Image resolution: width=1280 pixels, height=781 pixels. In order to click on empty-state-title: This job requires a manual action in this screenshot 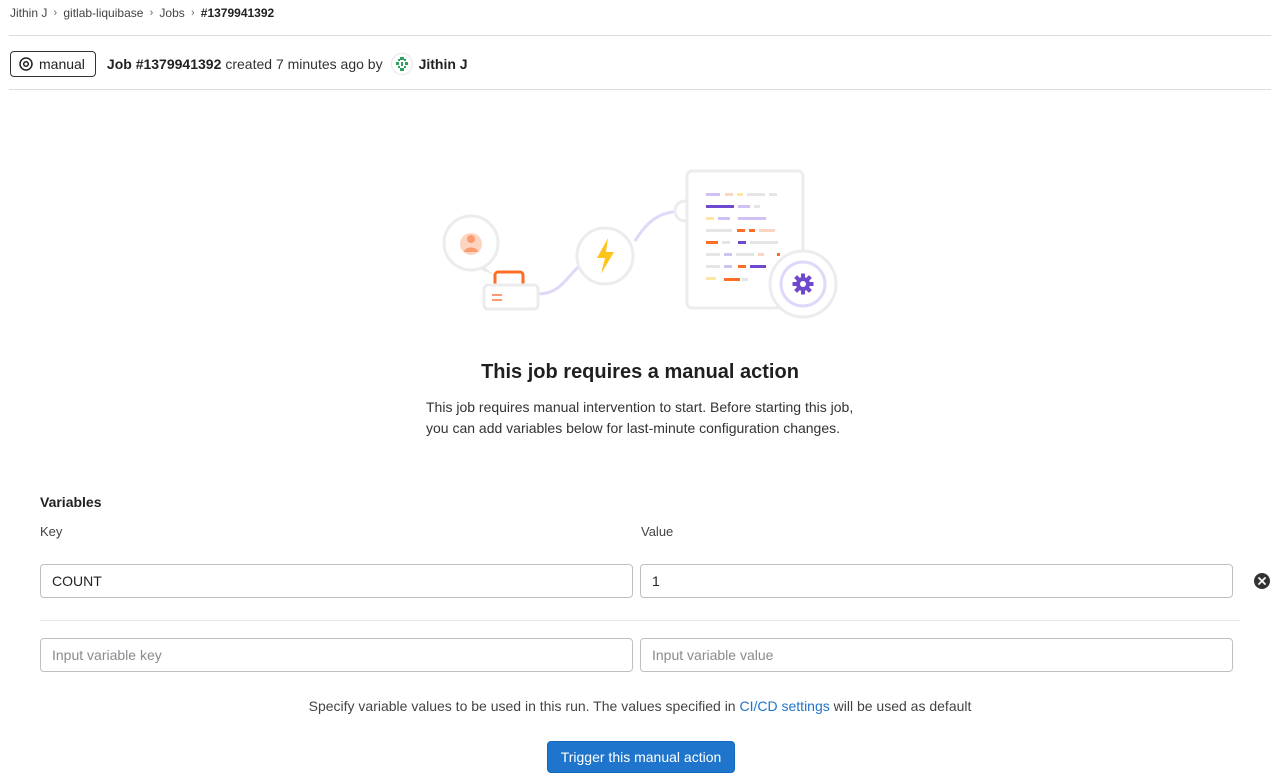, I will do `click(640, 372)`.